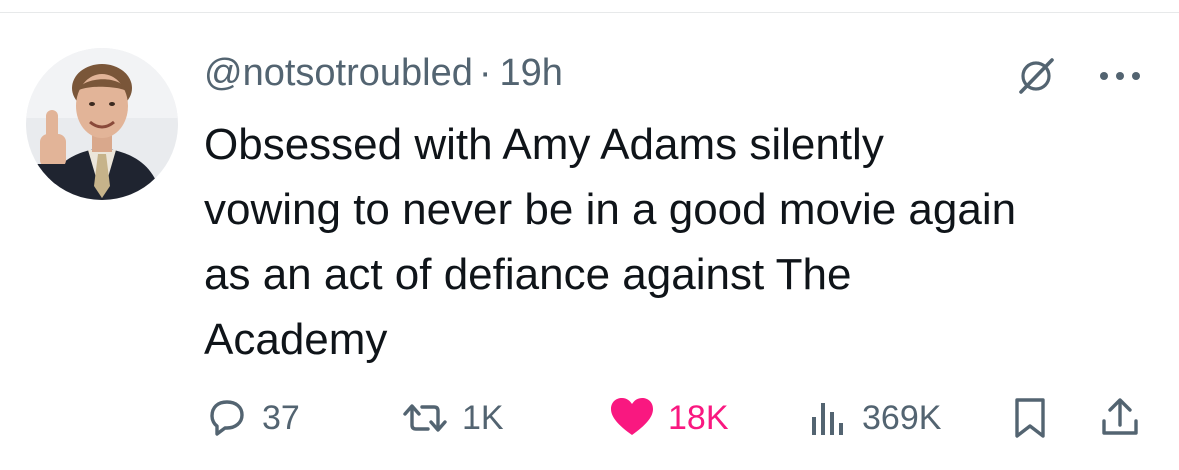  What do you see at coordinates (544, 144) in the screenshot?
I see `tweet-text-line: Obsessed with Amy Adams silently` at bounding box center [544, 144].